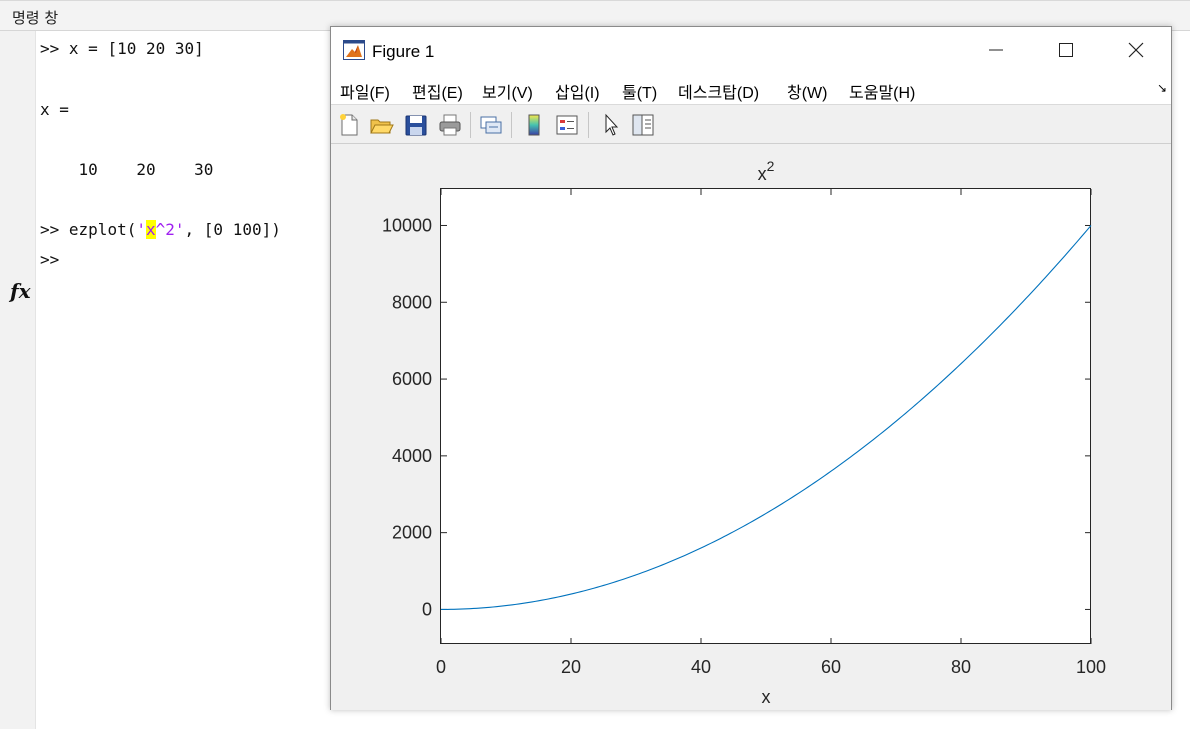  What do you see at coordinates (701, 667) in the screenshot?
I see `x-tick-label: 40` at bounding box center [701, 667].